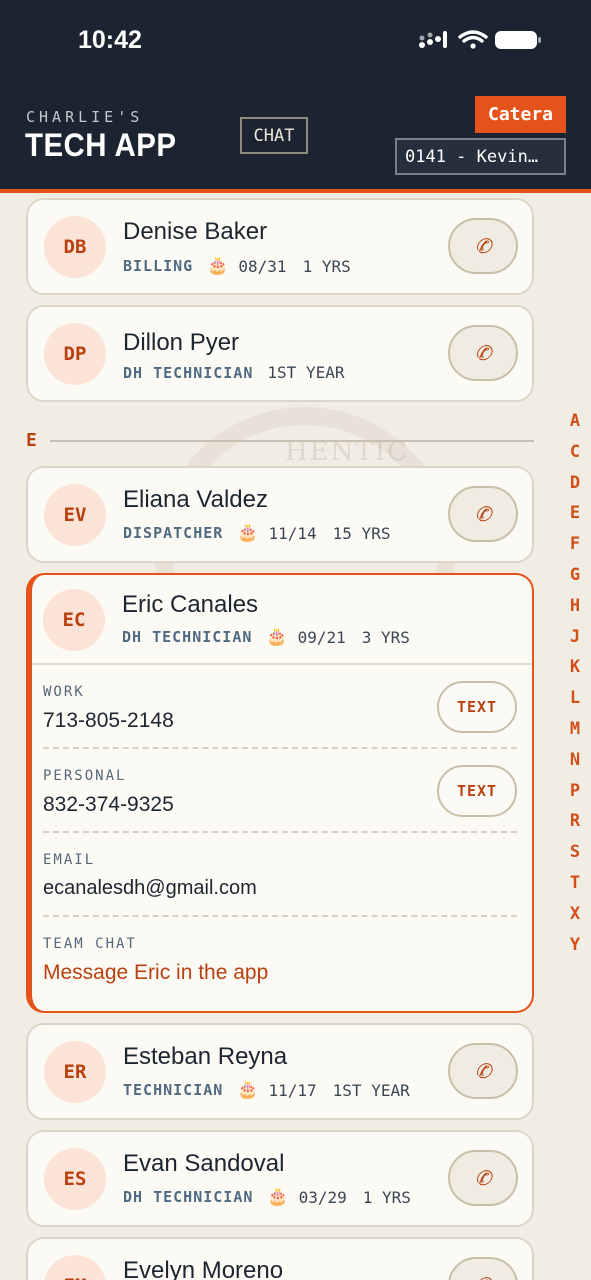 Image resolution: width=591 pixels, height=1280 pixels. What do you see at coordinates (575, 760) in the screenshot?
I see `index-letter: N` at bounding box center [575, 760].